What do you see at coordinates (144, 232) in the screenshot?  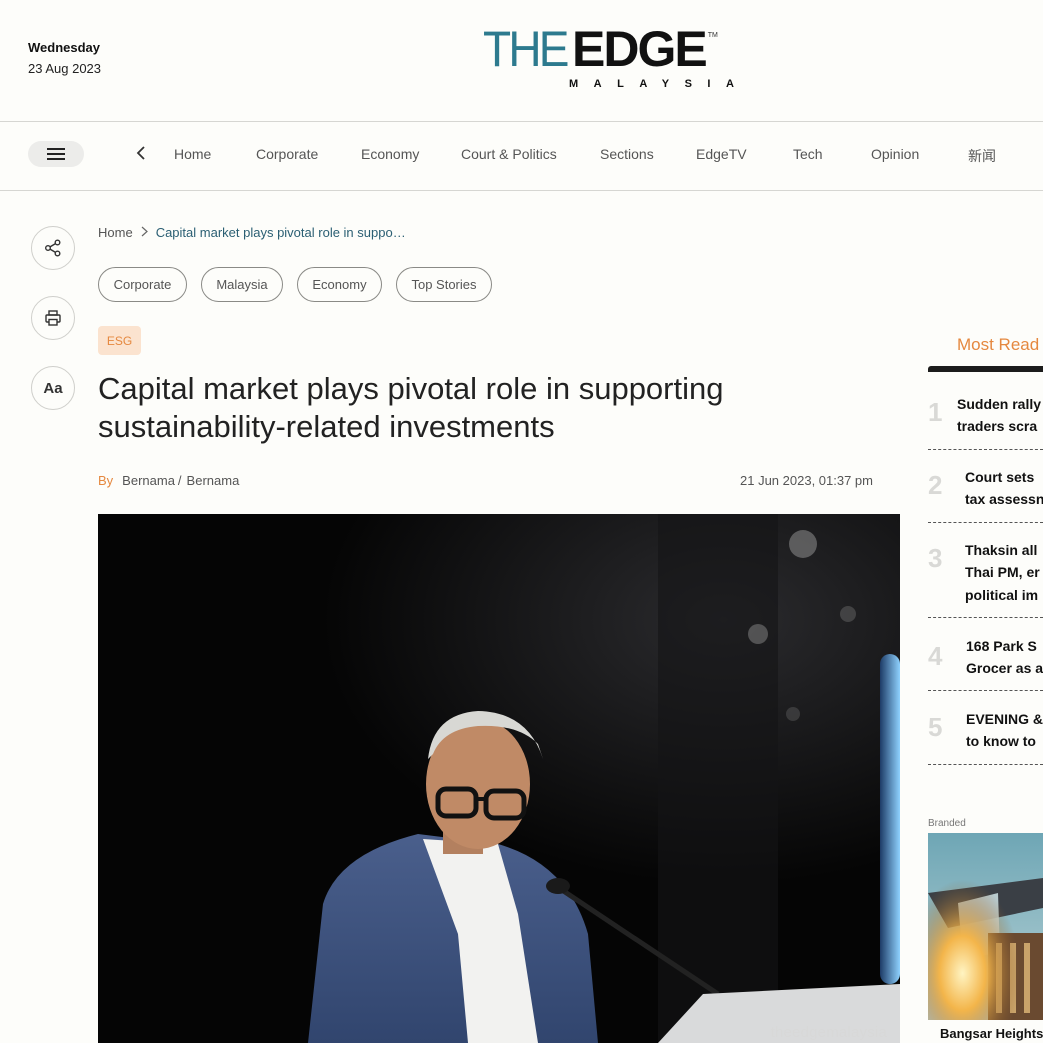 I see `chevron-right-icon` at bounding box center [144, 232].